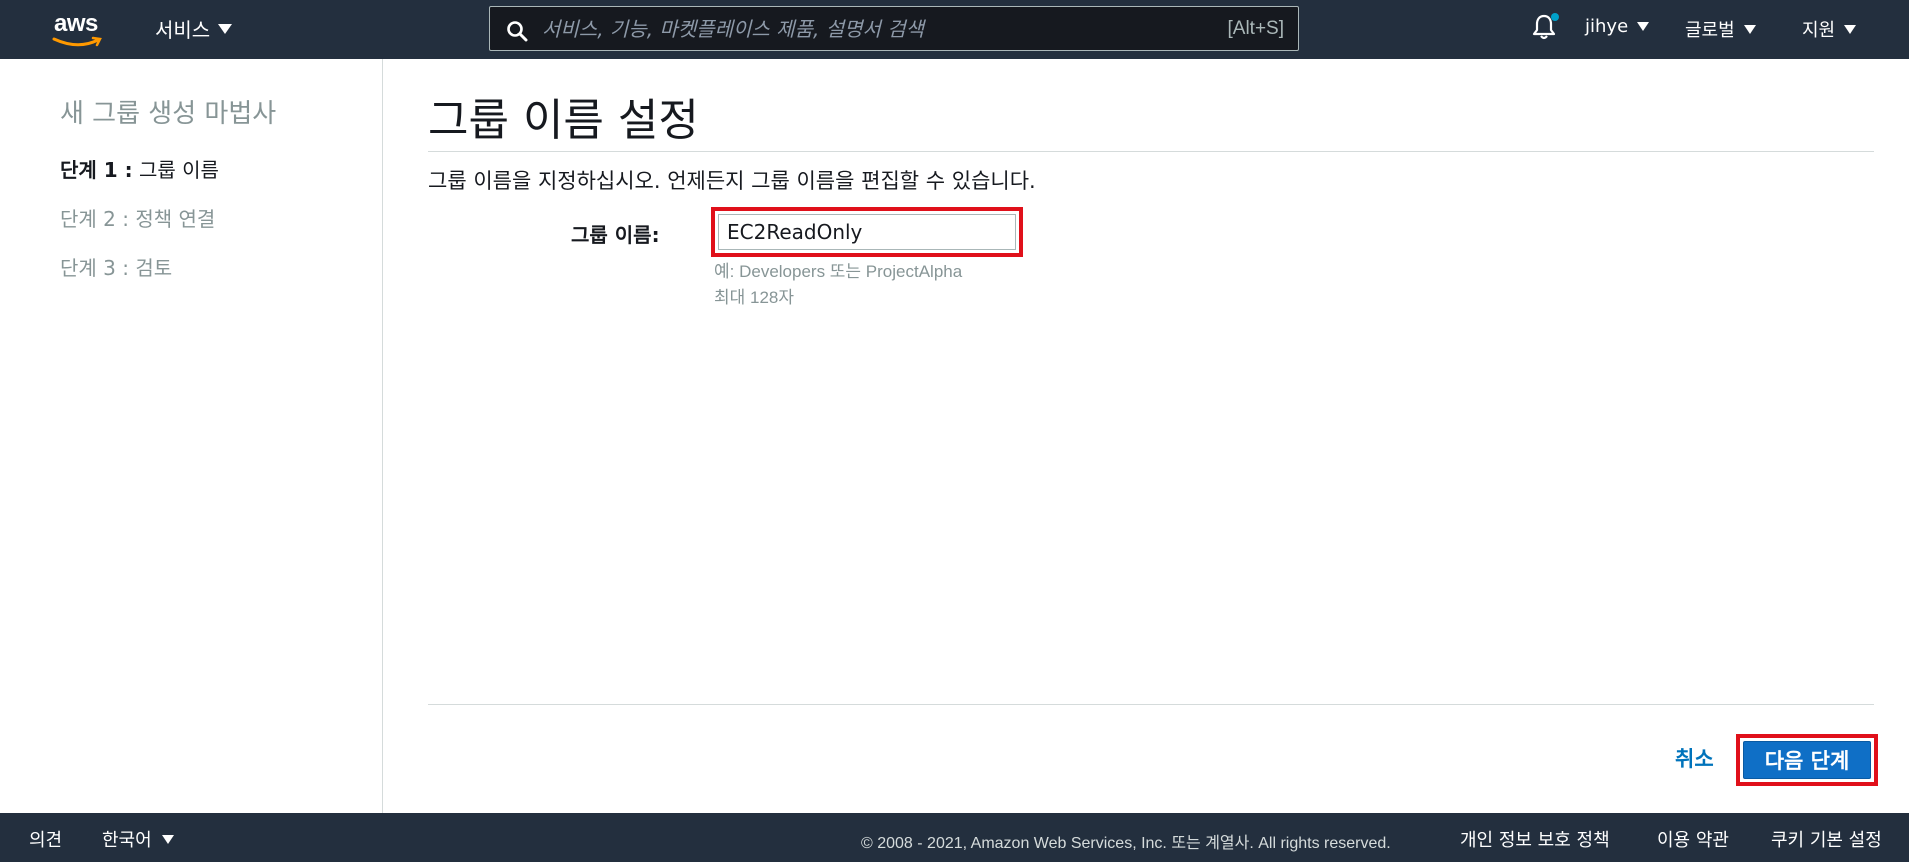 The image size is (1909, 862). I want to click on group-name-input, so click(867, 232).